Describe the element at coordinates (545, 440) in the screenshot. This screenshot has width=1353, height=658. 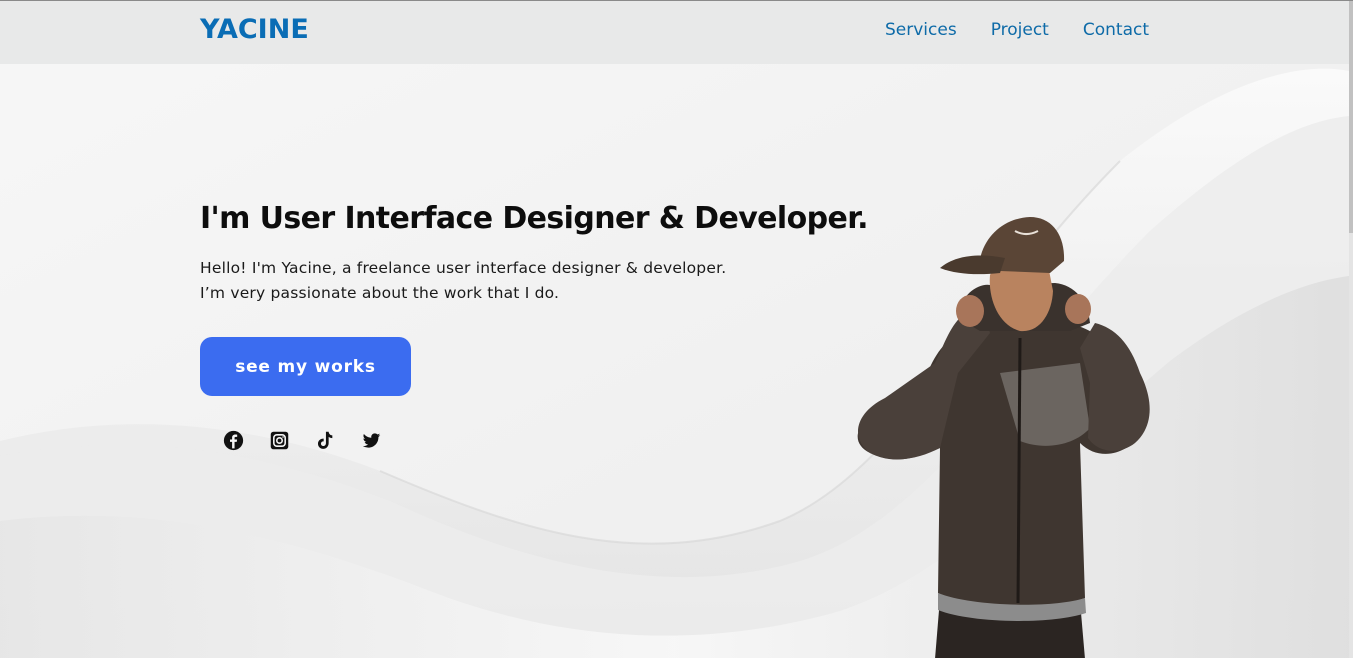
I see `social-links` at that location.